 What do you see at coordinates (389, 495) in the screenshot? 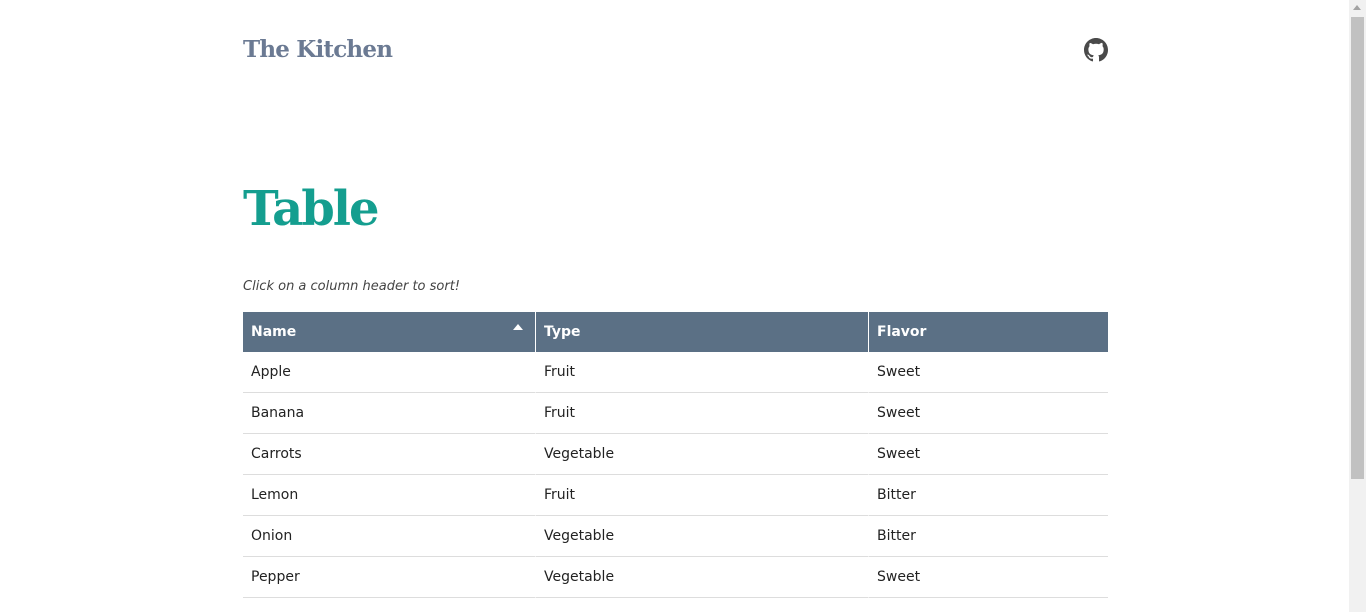
I see `cell-name: Lemon` at bounding box center [389, 495].